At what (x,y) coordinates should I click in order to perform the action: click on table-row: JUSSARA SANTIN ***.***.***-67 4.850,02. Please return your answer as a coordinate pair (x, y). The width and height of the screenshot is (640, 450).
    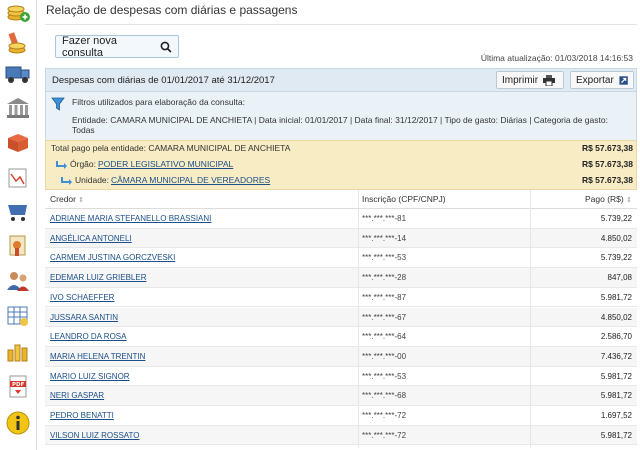
    Looking at the image, I should click on (341, 317).